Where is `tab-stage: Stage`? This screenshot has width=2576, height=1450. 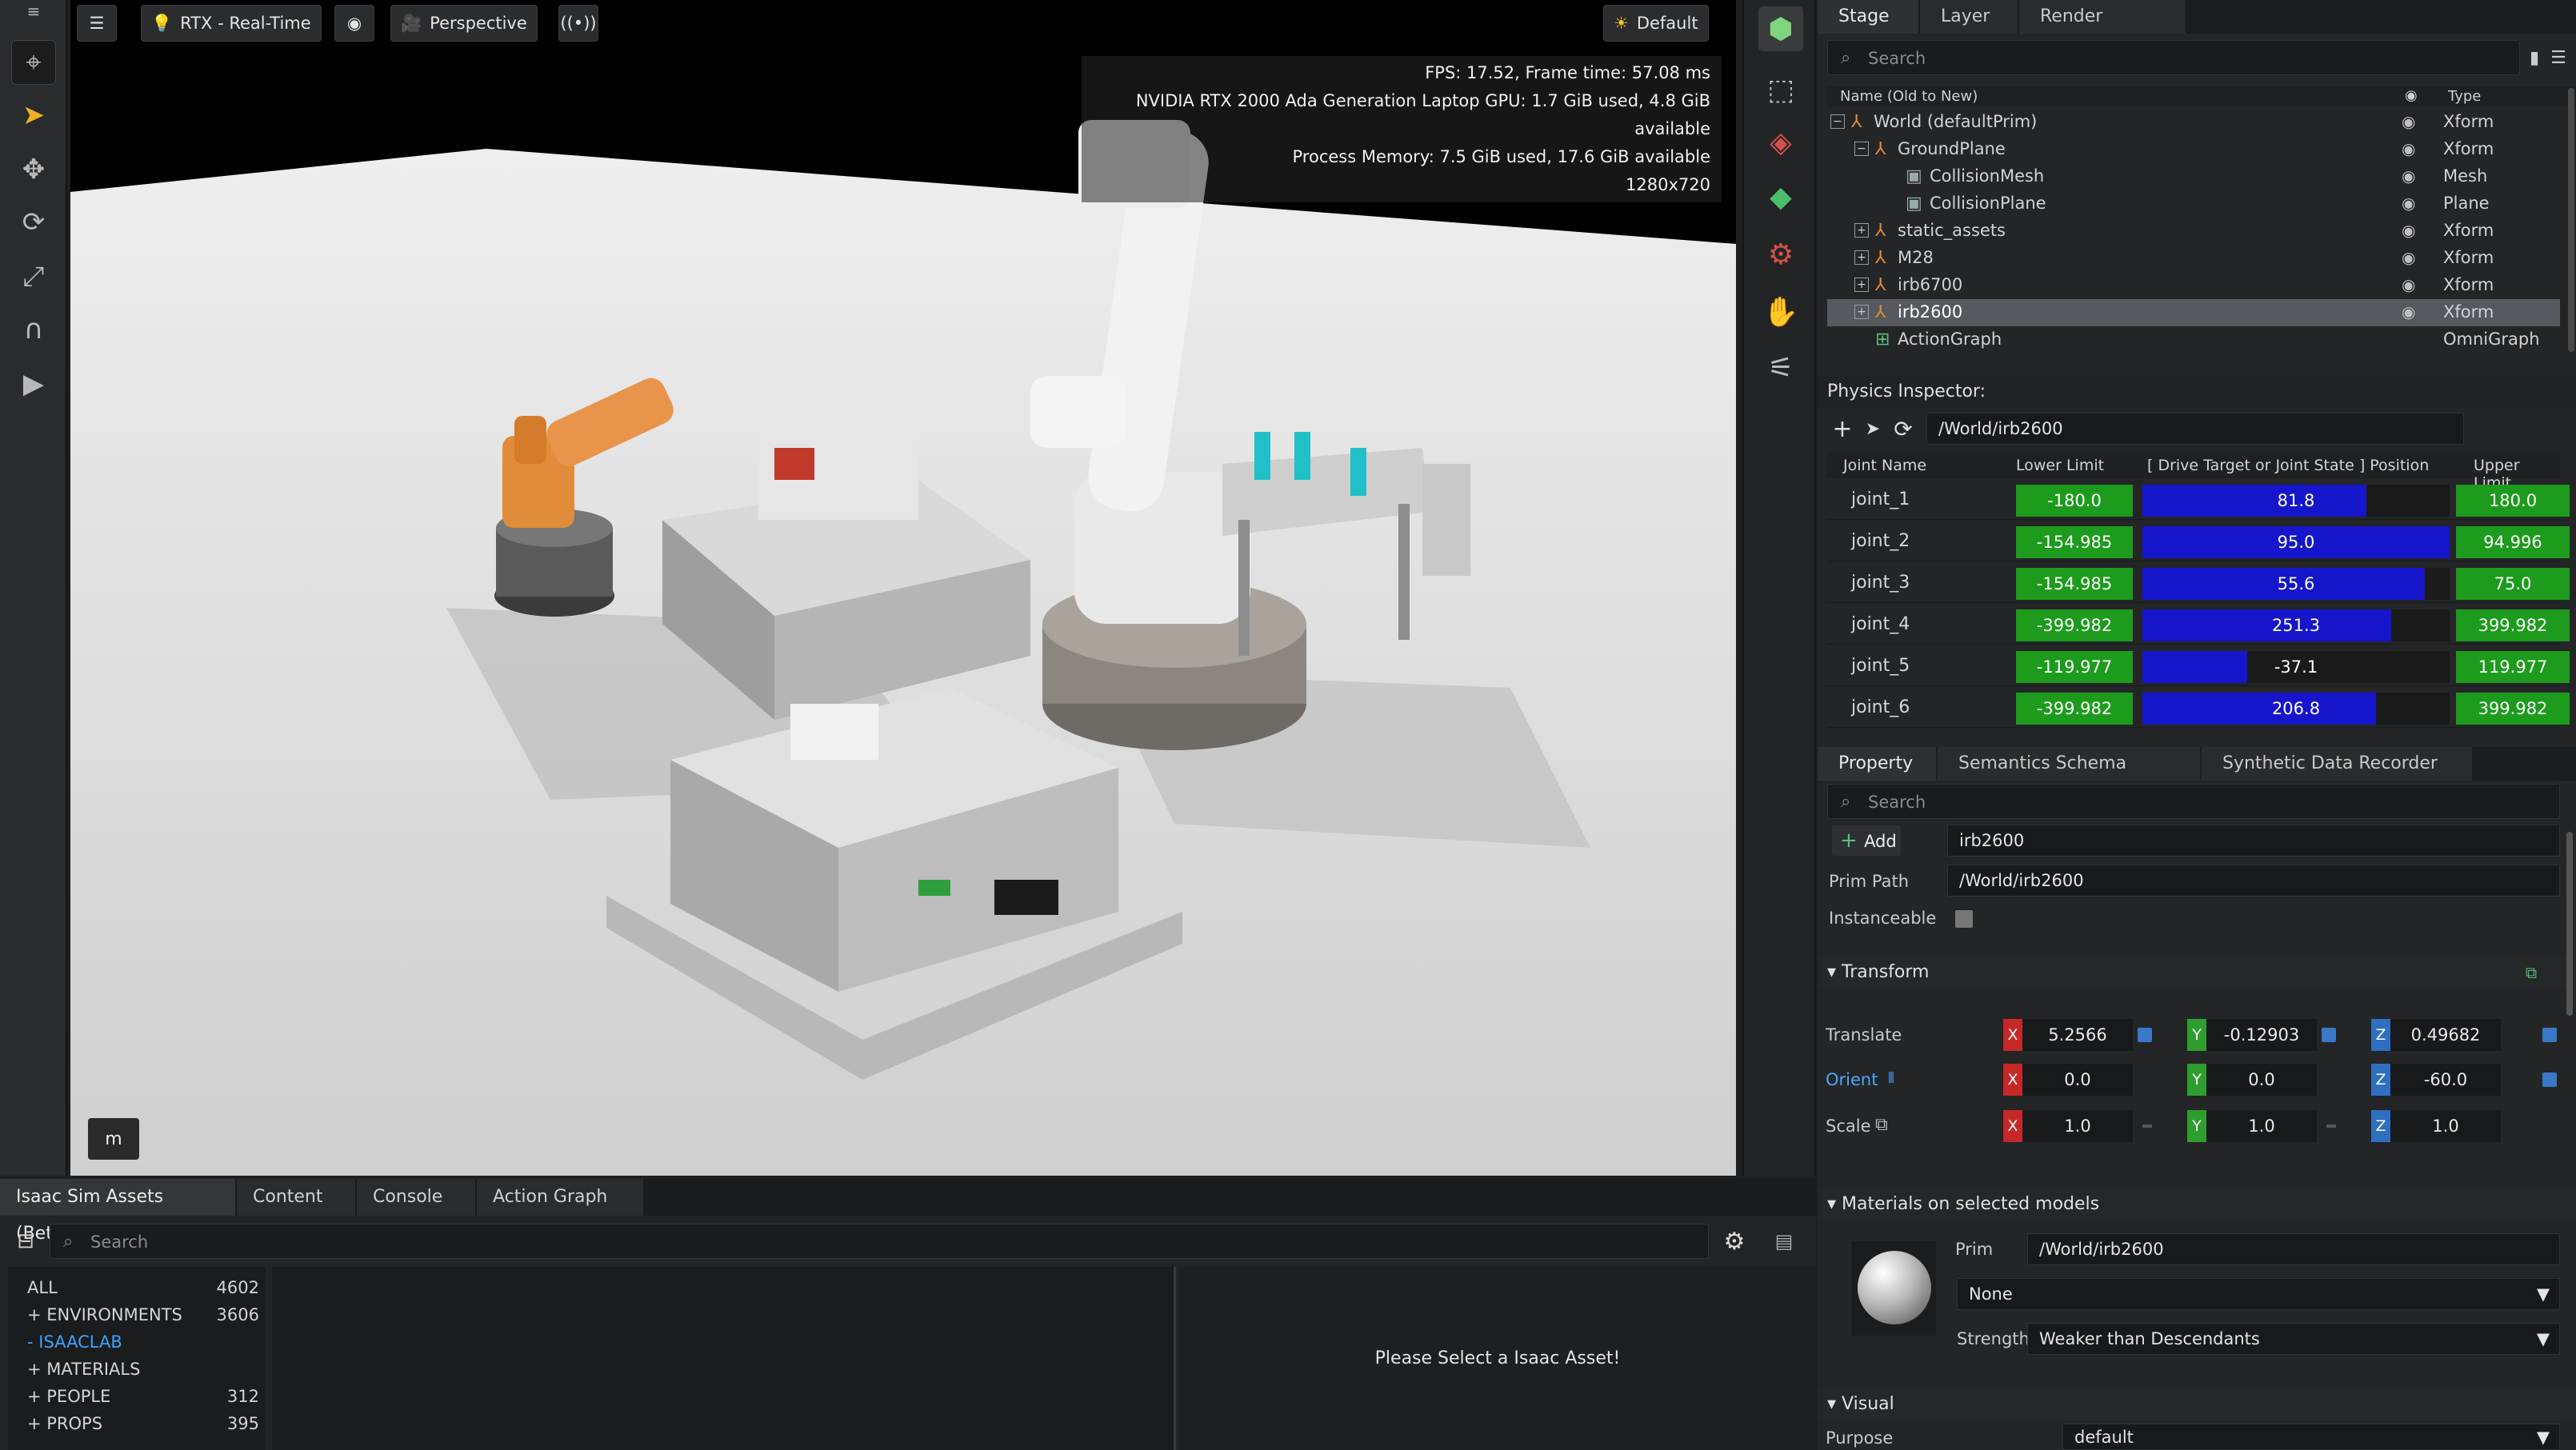
tab-stage: Stage is located at coordinates (1869, 17).